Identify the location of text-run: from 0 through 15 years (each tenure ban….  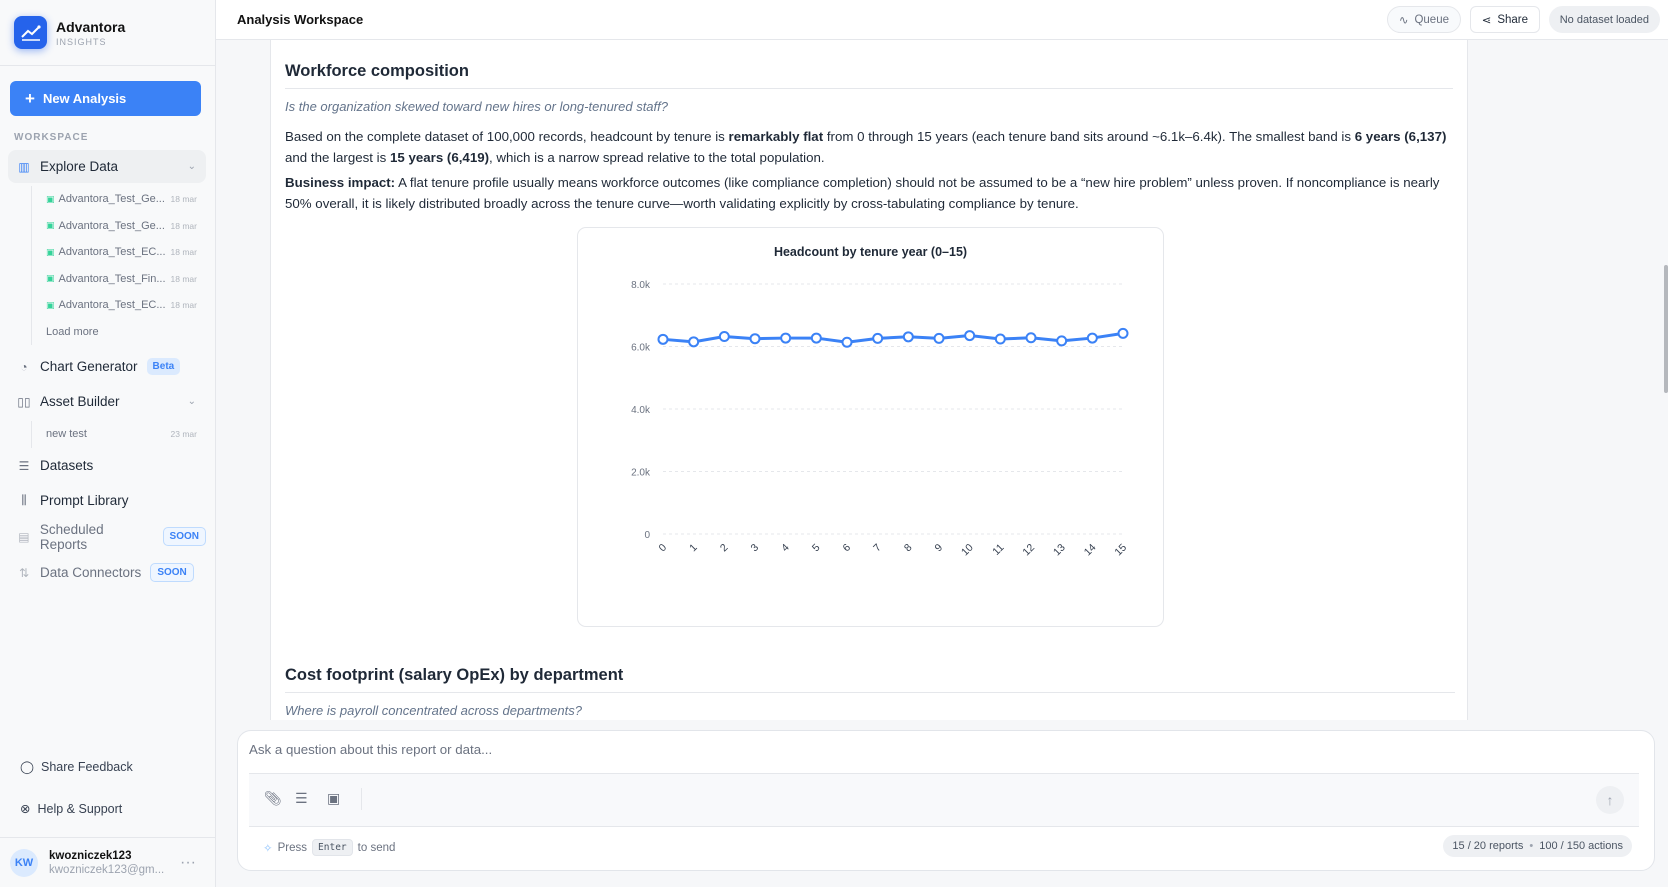
(1089, 136).